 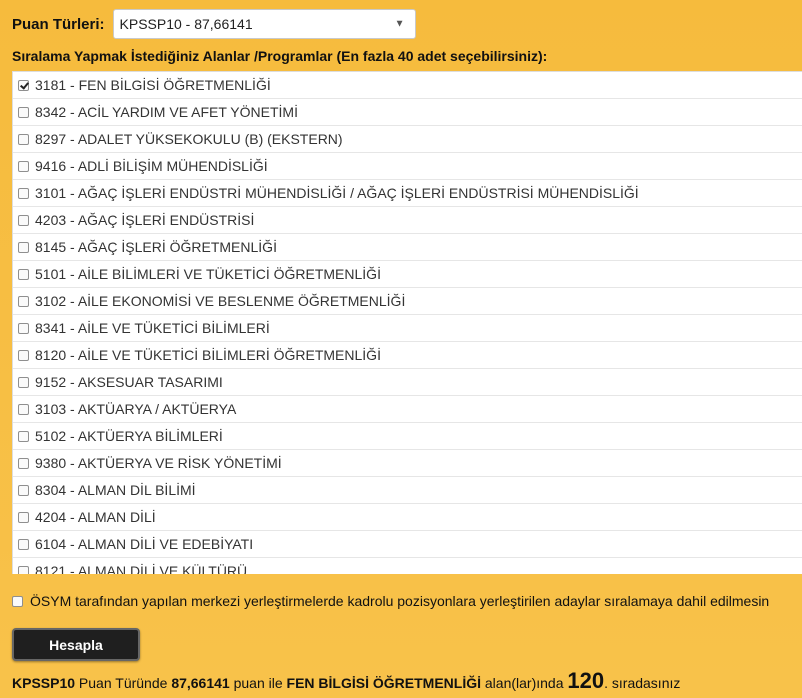 What do you see at coordinates (141, 568) in the screenshot?
I see `program-label: 8121 - ALMAN DİLİ VE KÜLTÜRÜ` at bounding box center [141, 568].